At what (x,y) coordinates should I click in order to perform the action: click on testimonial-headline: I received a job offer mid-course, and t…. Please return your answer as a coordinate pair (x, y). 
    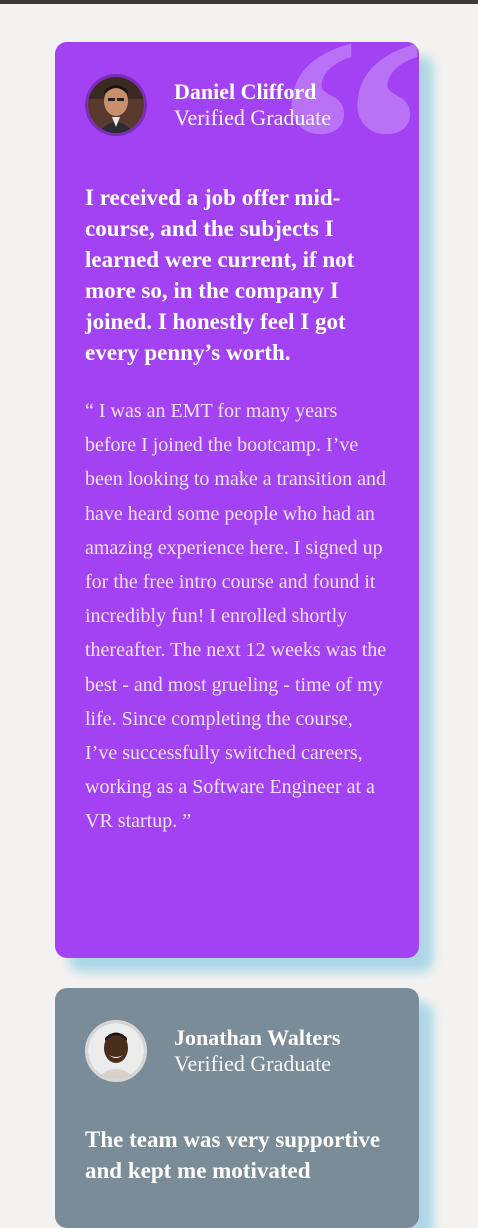
    Looking at the image, I should click on (220, 275).